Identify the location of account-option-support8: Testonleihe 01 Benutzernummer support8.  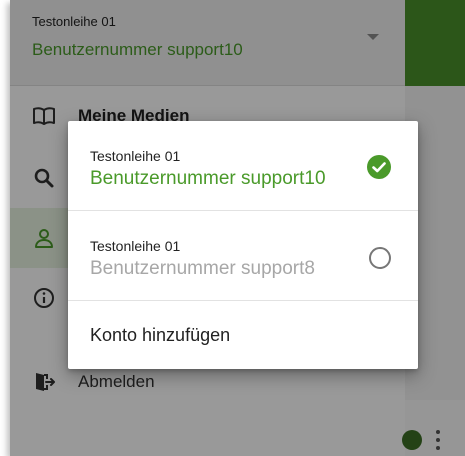
(243, 256).